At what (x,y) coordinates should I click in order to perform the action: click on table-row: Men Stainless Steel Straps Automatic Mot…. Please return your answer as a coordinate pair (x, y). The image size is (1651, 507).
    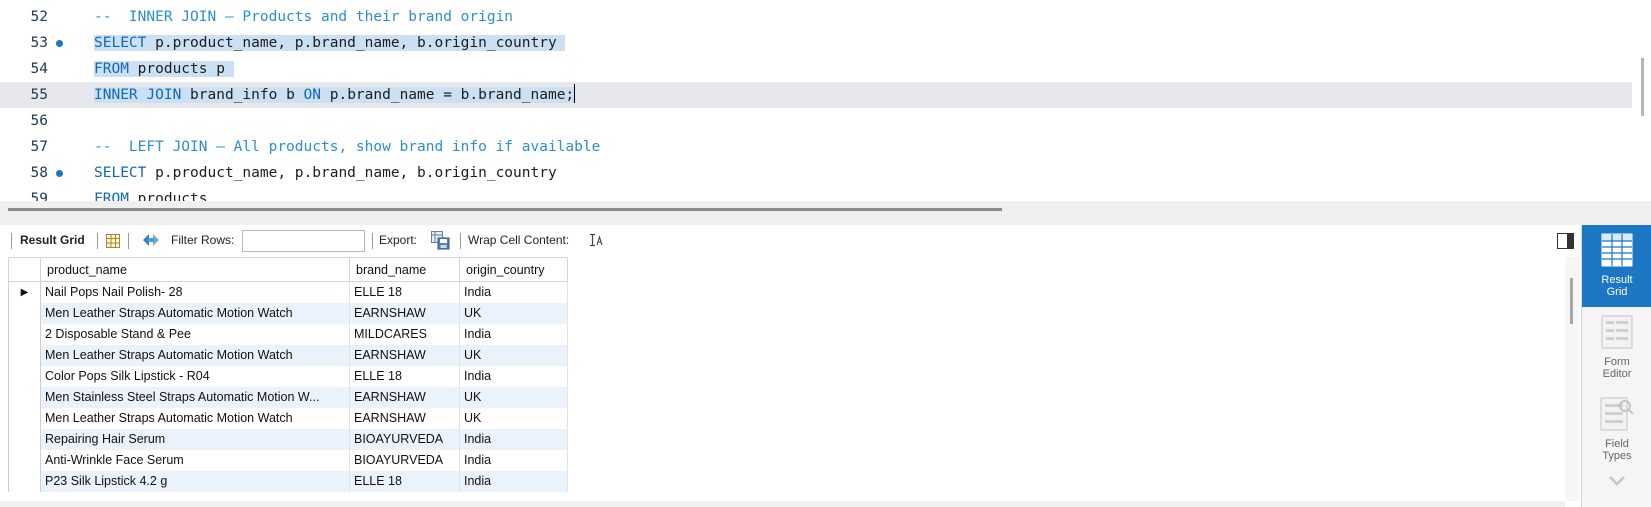
    Looking at the image, I should click on (288, 397).